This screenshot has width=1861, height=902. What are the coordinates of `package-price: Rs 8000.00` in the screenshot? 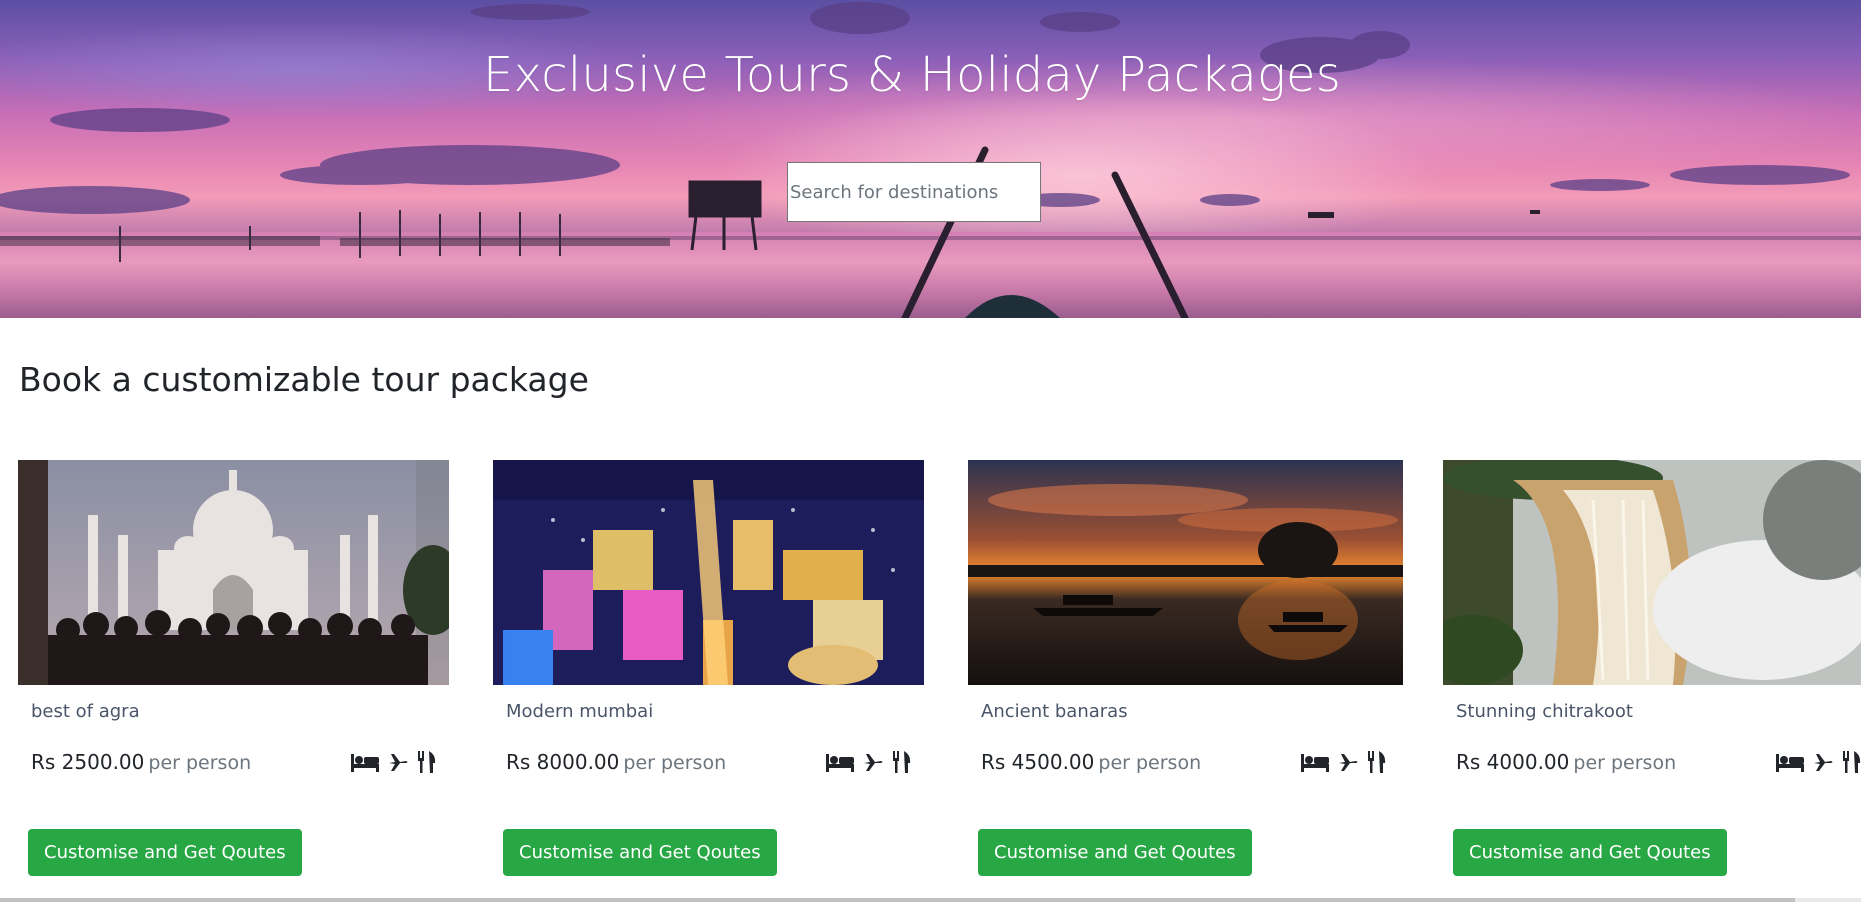 It's located at (563, 762).